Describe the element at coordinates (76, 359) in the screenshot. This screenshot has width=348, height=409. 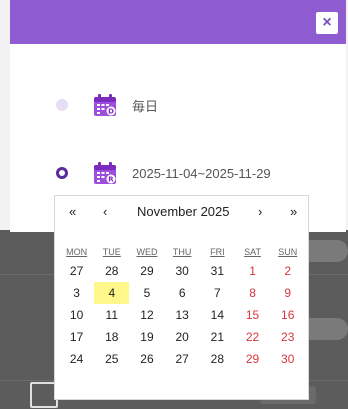
I see `calendar-day: 24` at that location.